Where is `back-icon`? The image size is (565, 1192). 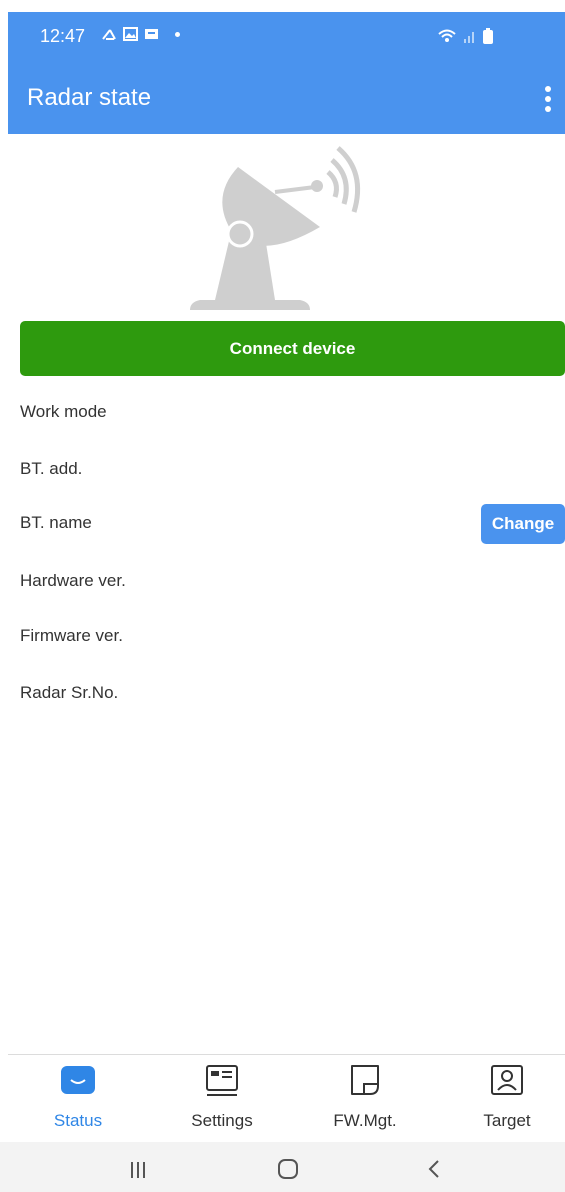 back-icon is located at coordinates (434, 1169).